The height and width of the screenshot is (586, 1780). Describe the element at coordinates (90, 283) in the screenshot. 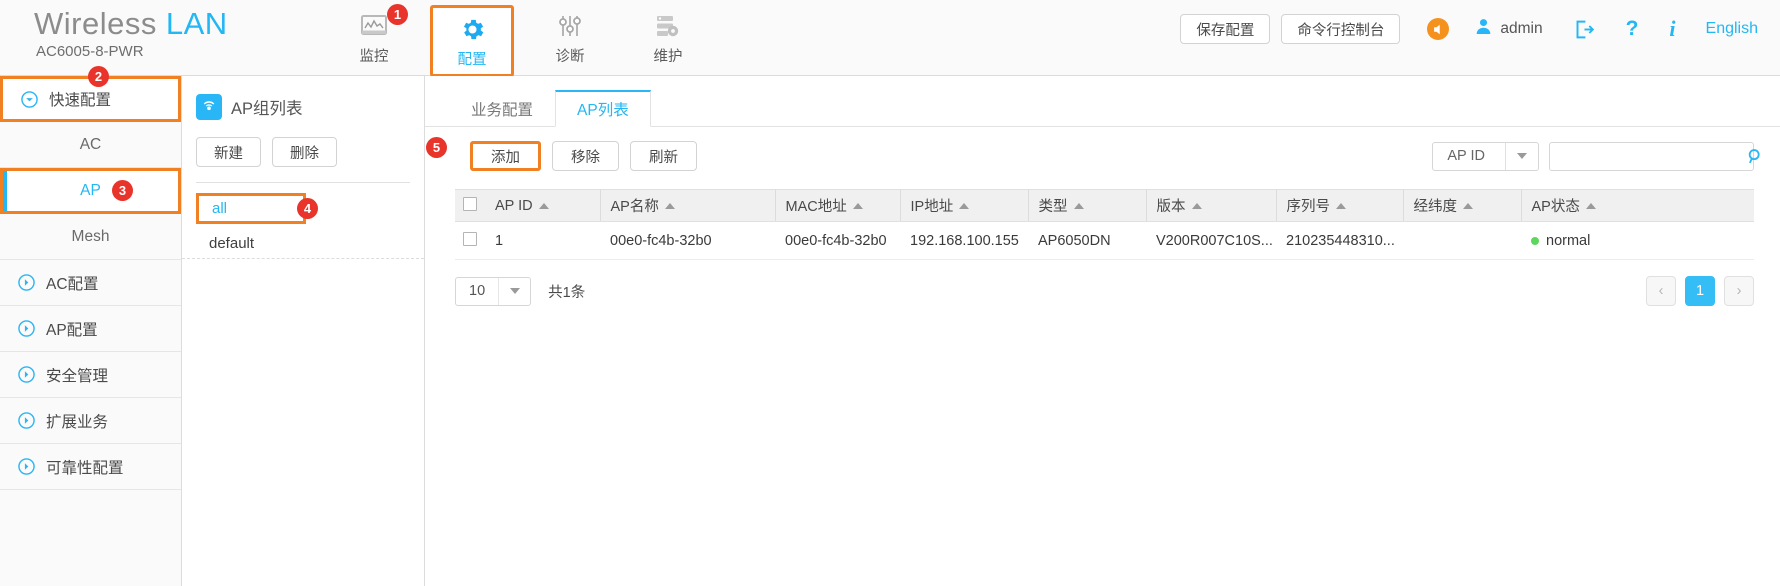

I see `sidebar-item-ac-config: AC配置` at that location.